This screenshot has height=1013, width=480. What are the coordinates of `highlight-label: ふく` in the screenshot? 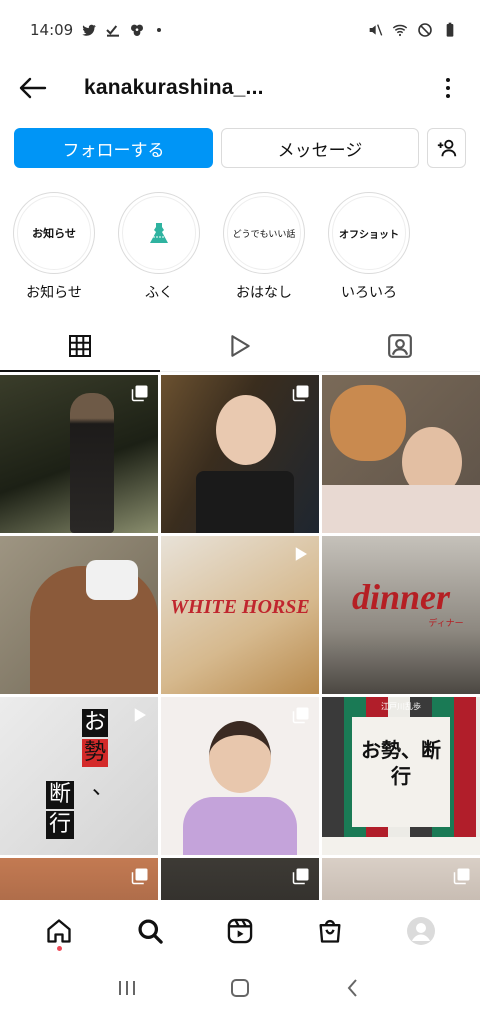 It's located at (159, 293).